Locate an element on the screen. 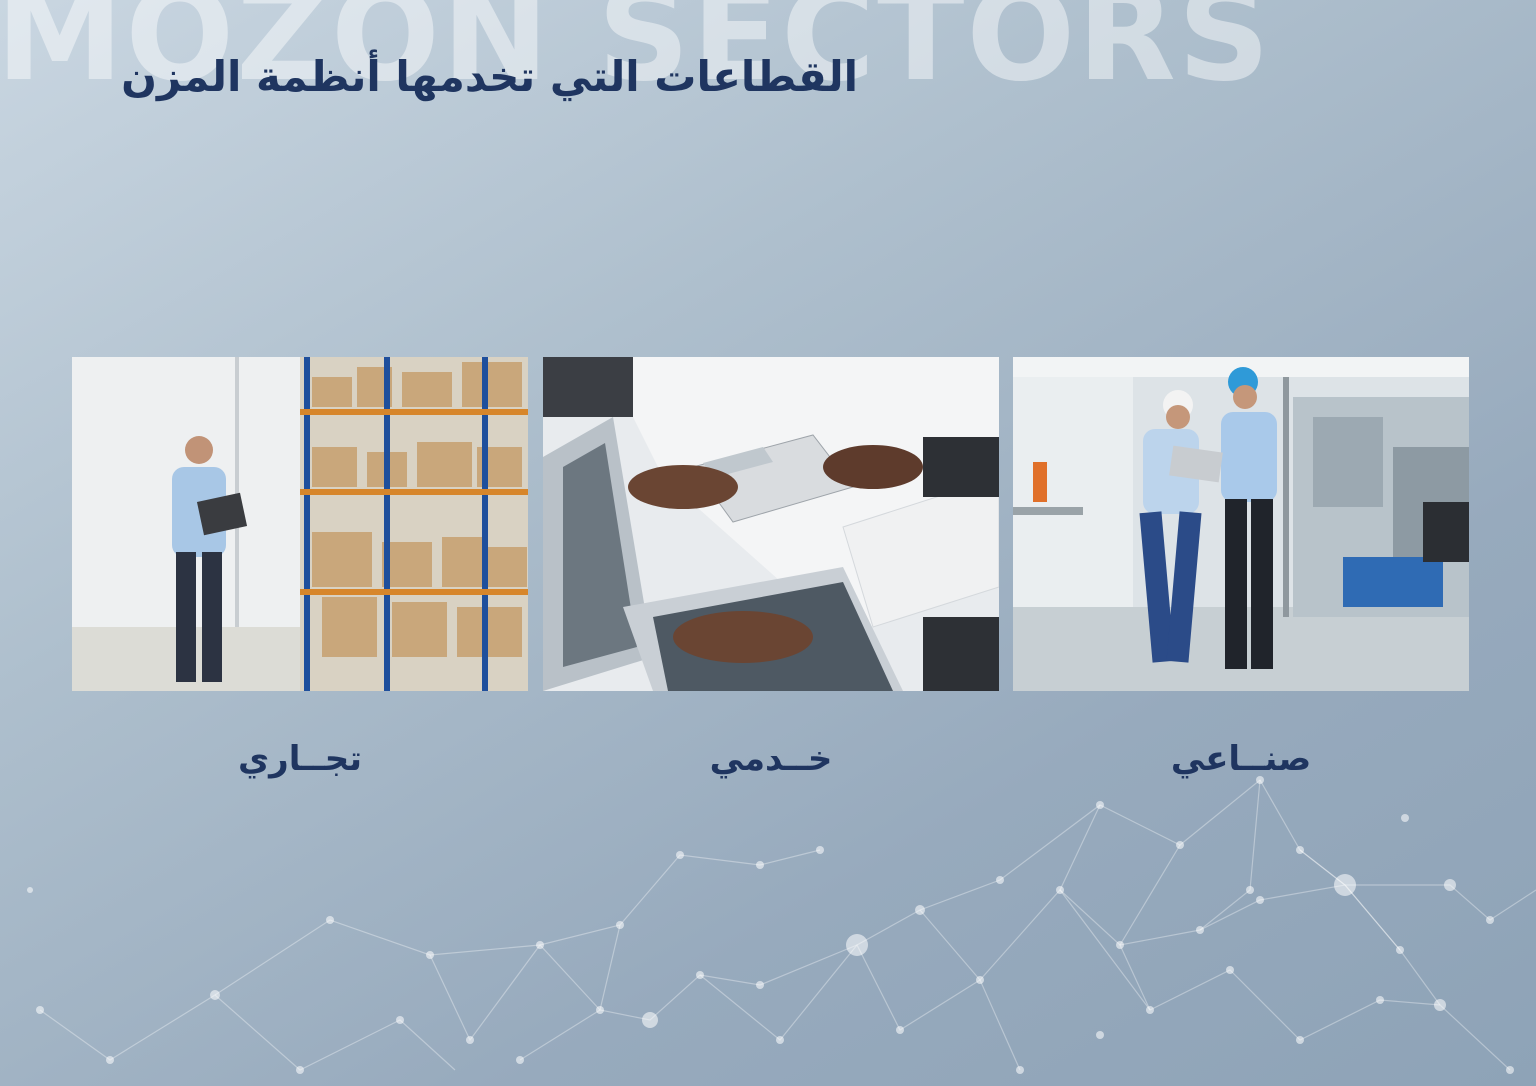 This screenshot has width=1536, height=1086. sector-label-services: خــدمي is located at coordinates (771, 759).